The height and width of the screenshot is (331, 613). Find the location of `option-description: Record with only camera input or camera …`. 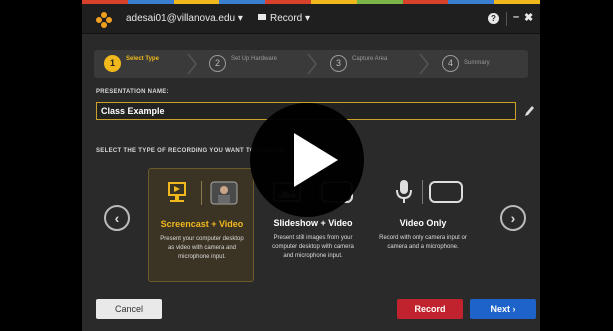

option-description: Record with only camera input or camera … is located at coordinates (423, 242).